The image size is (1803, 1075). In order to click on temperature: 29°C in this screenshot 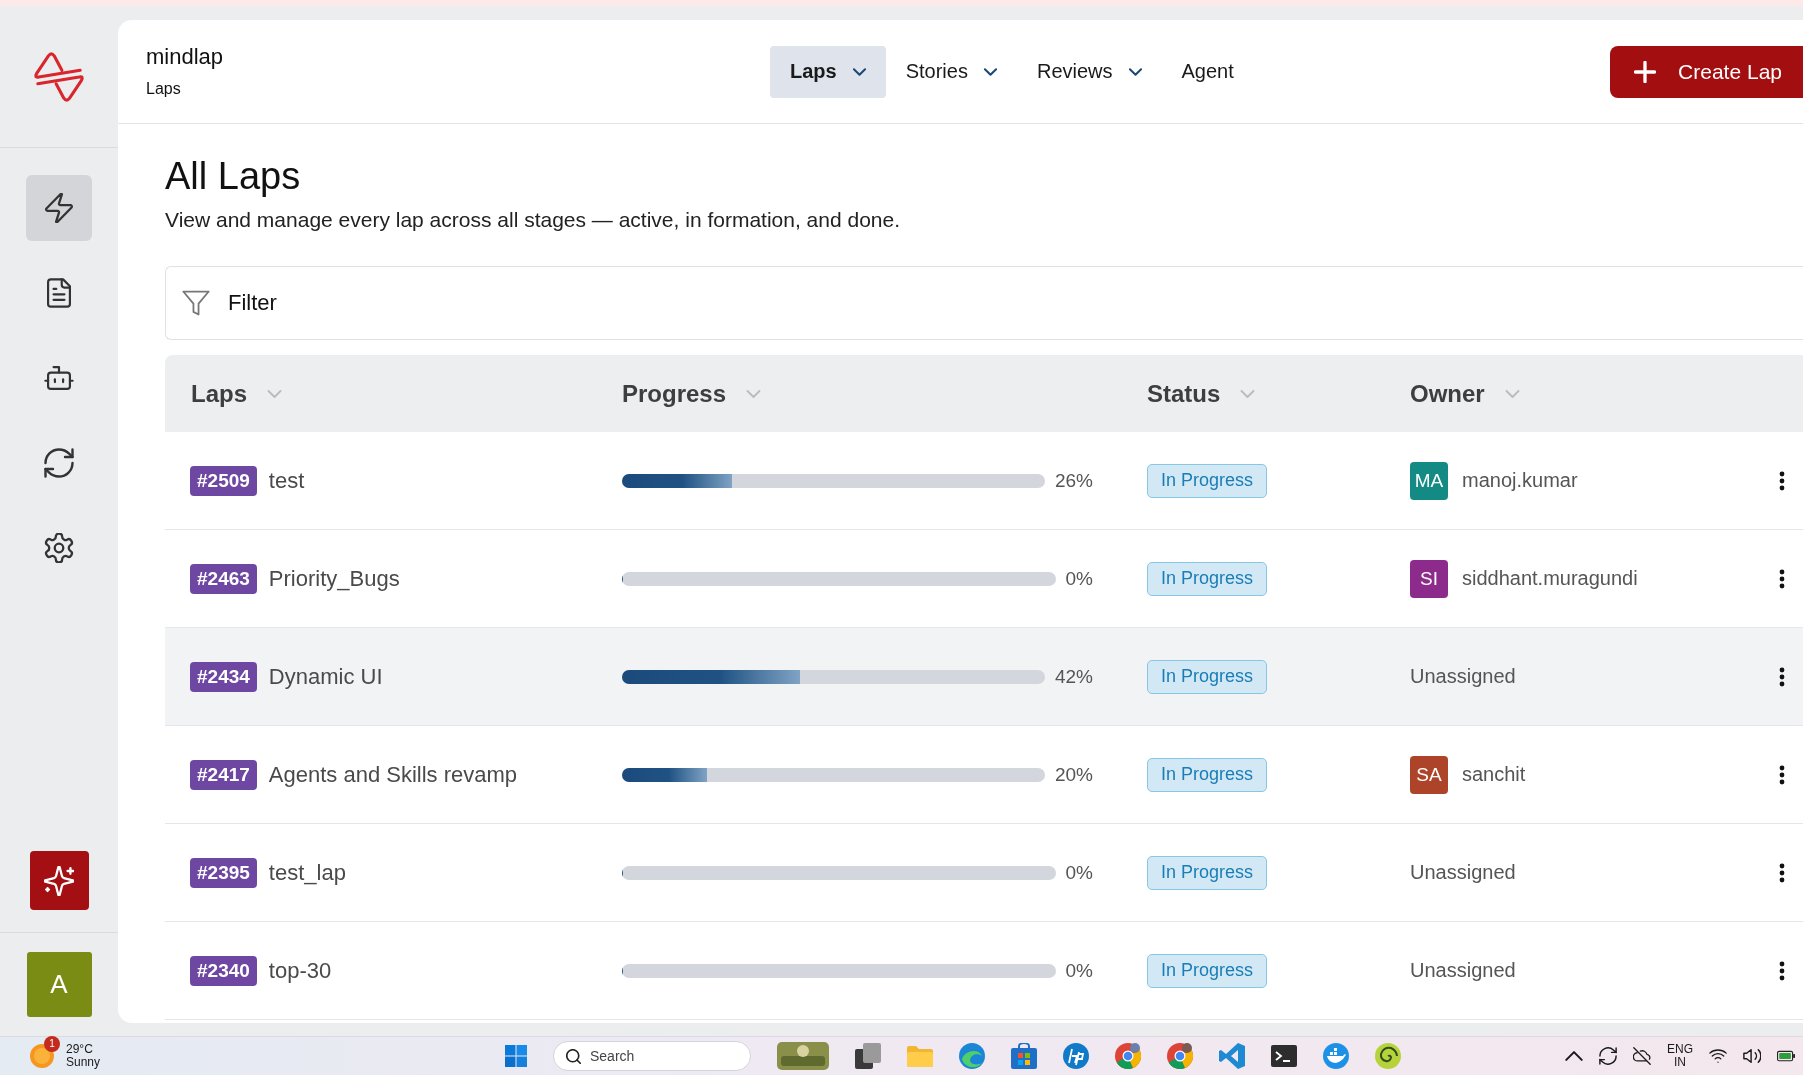, I will do `click(80, 1049)`.